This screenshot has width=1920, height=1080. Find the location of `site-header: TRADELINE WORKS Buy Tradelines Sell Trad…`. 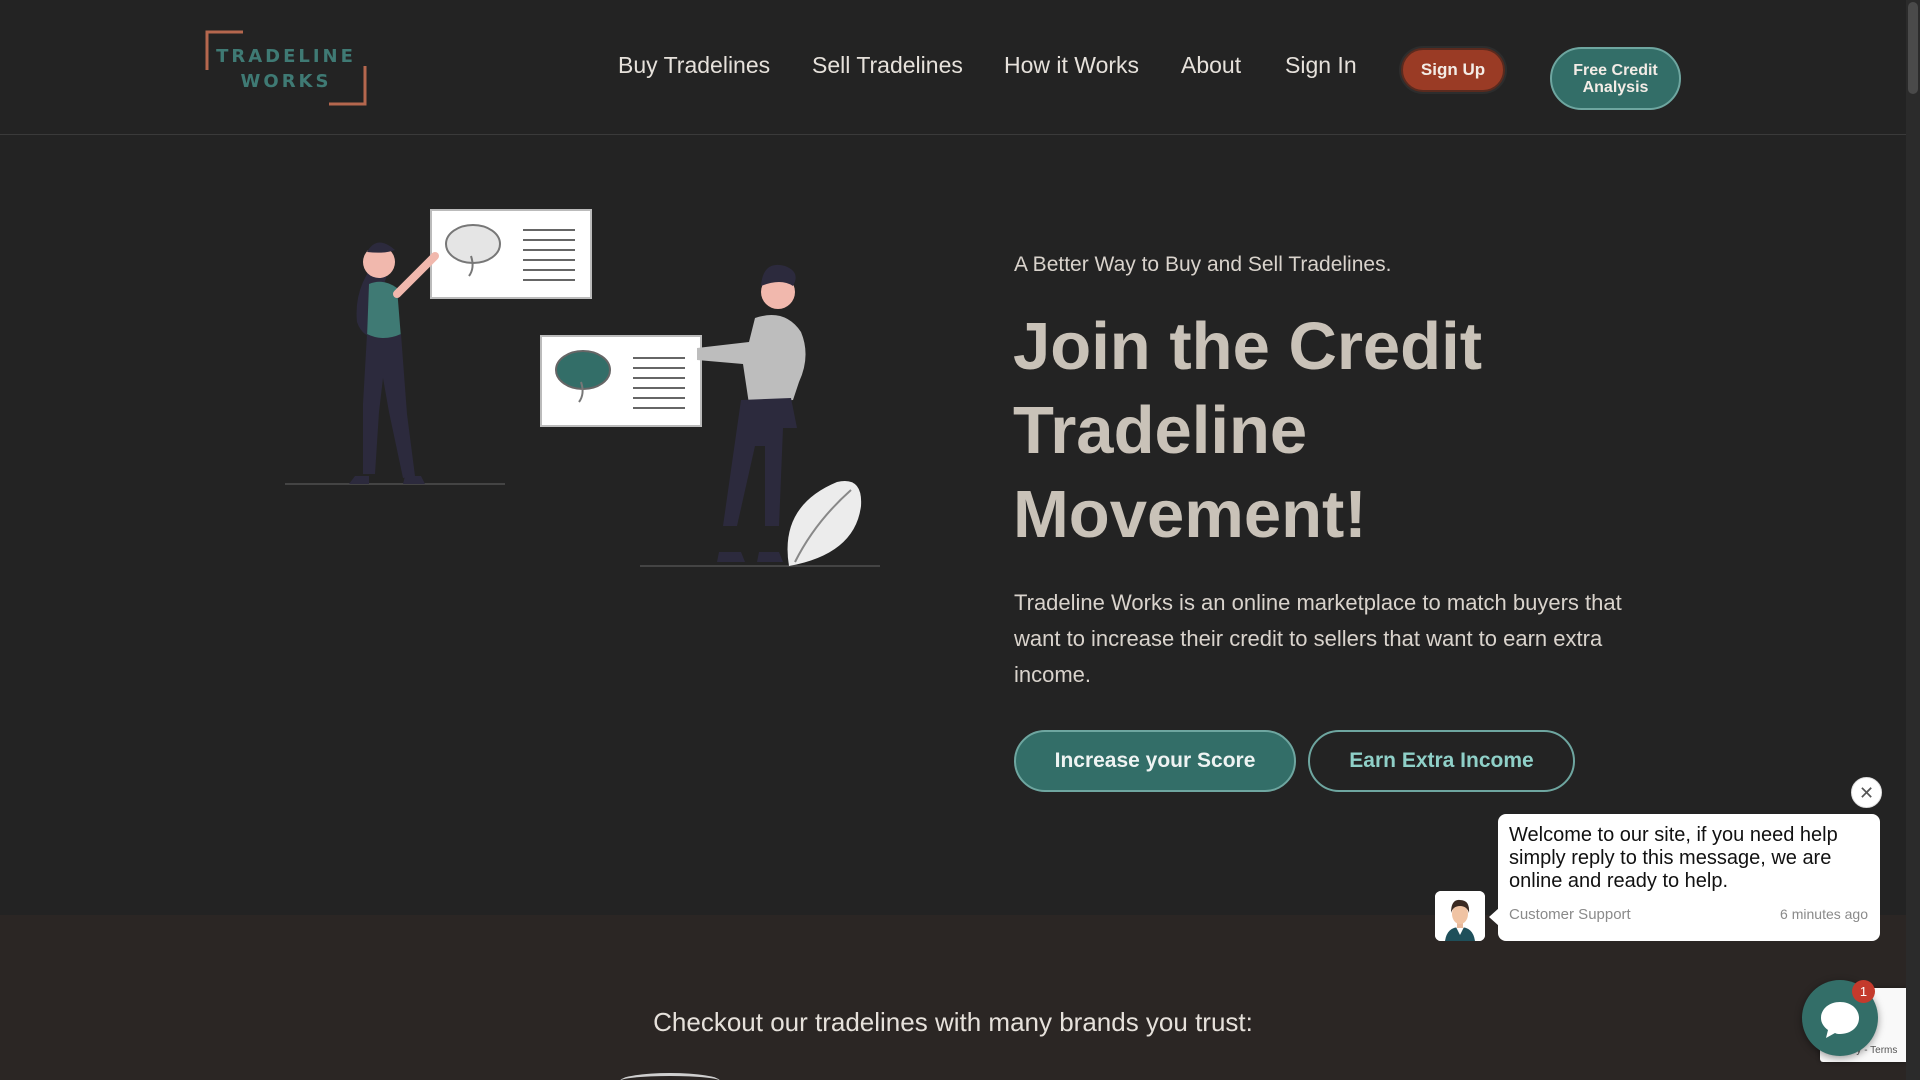

site-header: TRADELINE WORKS Buy Tradelines Sell Trad… is located at coordinates (953, 67).